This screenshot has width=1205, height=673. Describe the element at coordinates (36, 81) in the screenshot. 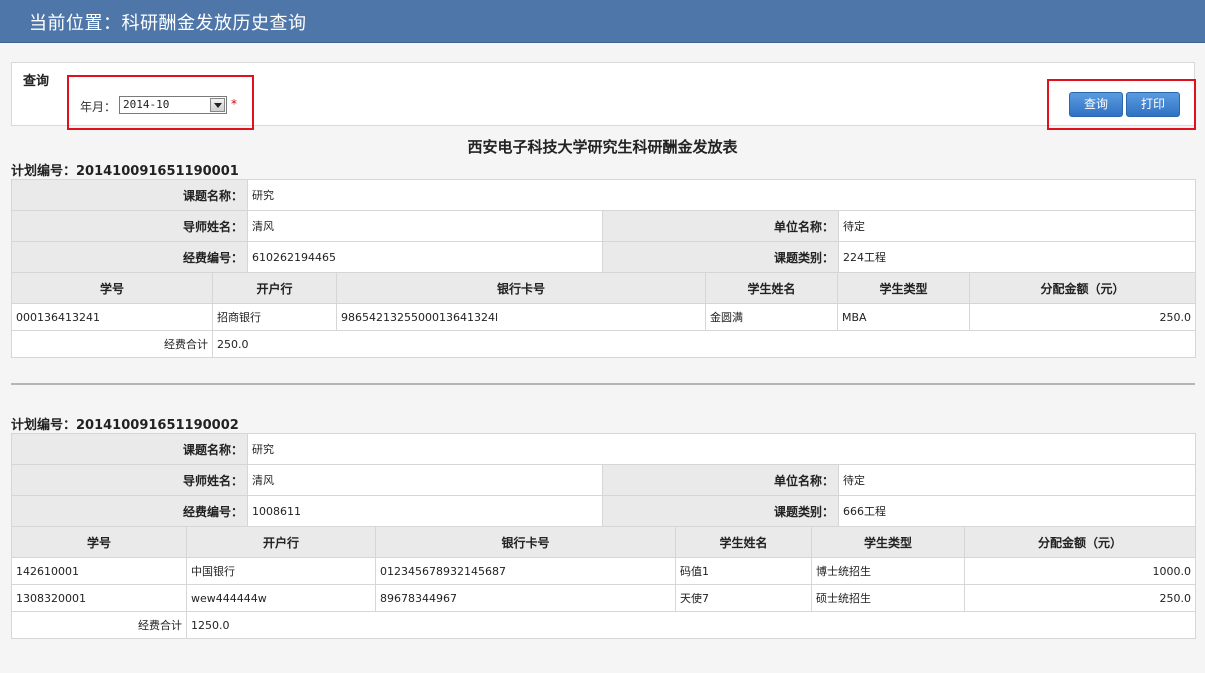

I see `query-panel-title: 查询` at that location.